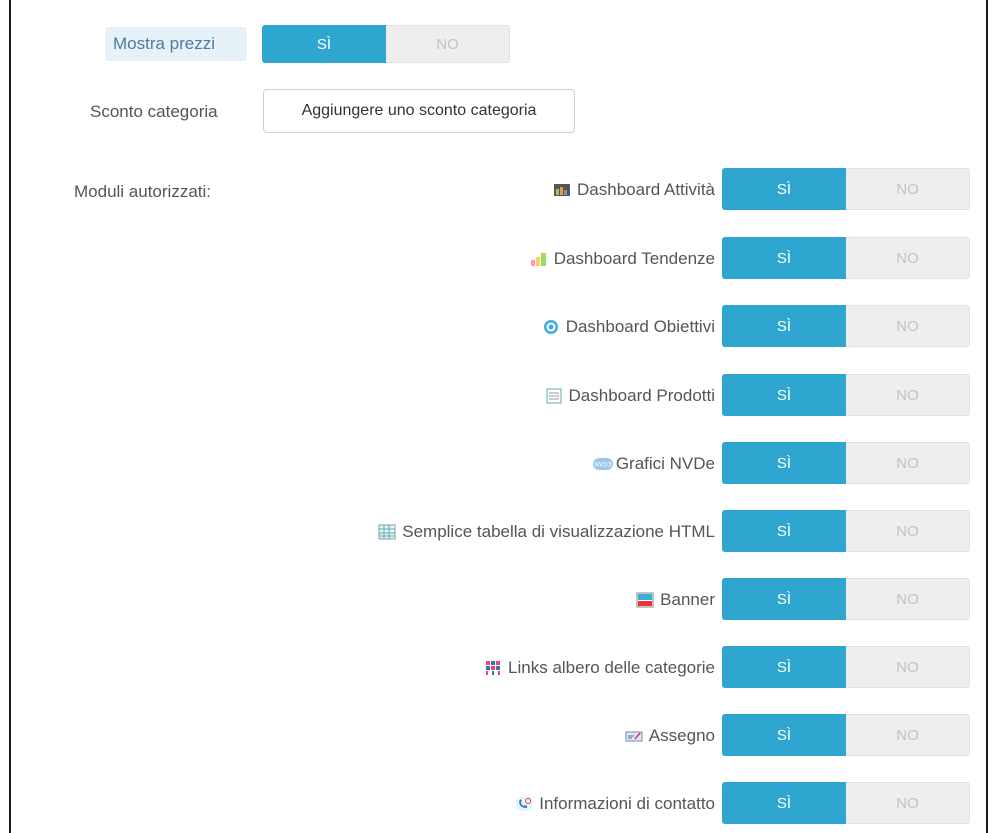 This screenshot has width=1000, height=833. Describe the element at coordinates (387, 532) in the screenshot. I see `table-grid-icon` at that location.